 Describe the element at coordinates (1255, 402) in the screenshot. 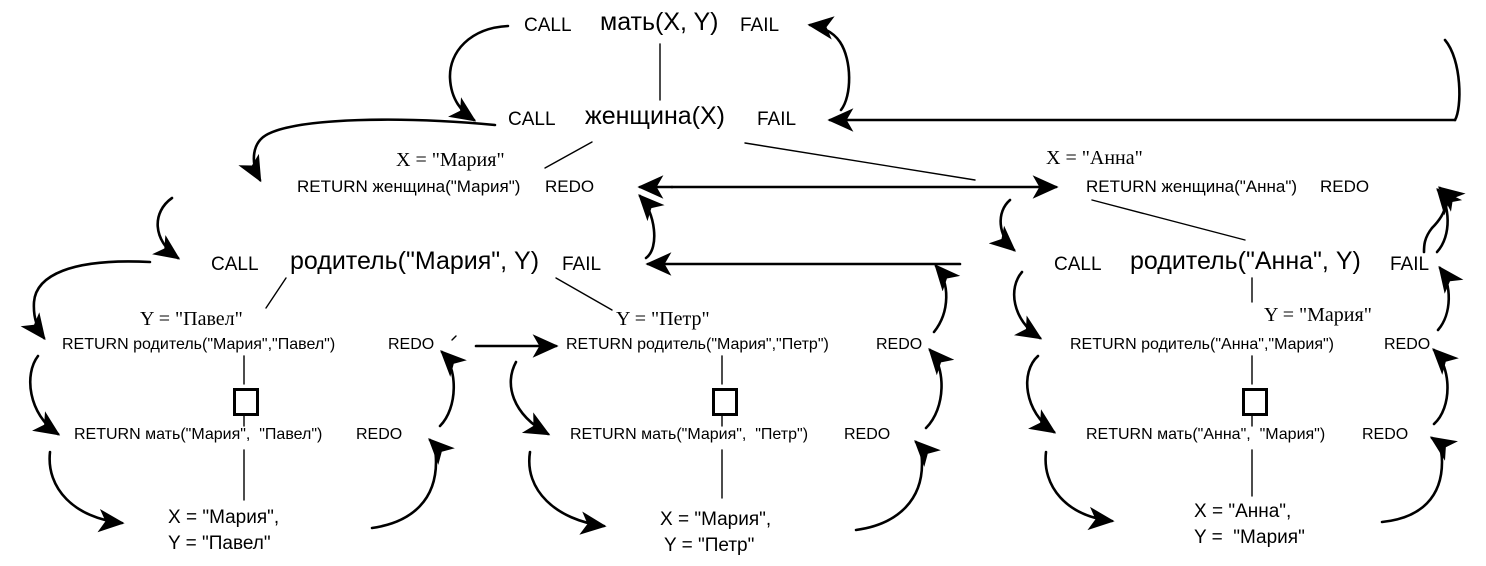

I see `empty-goal-box-anna` at that location.